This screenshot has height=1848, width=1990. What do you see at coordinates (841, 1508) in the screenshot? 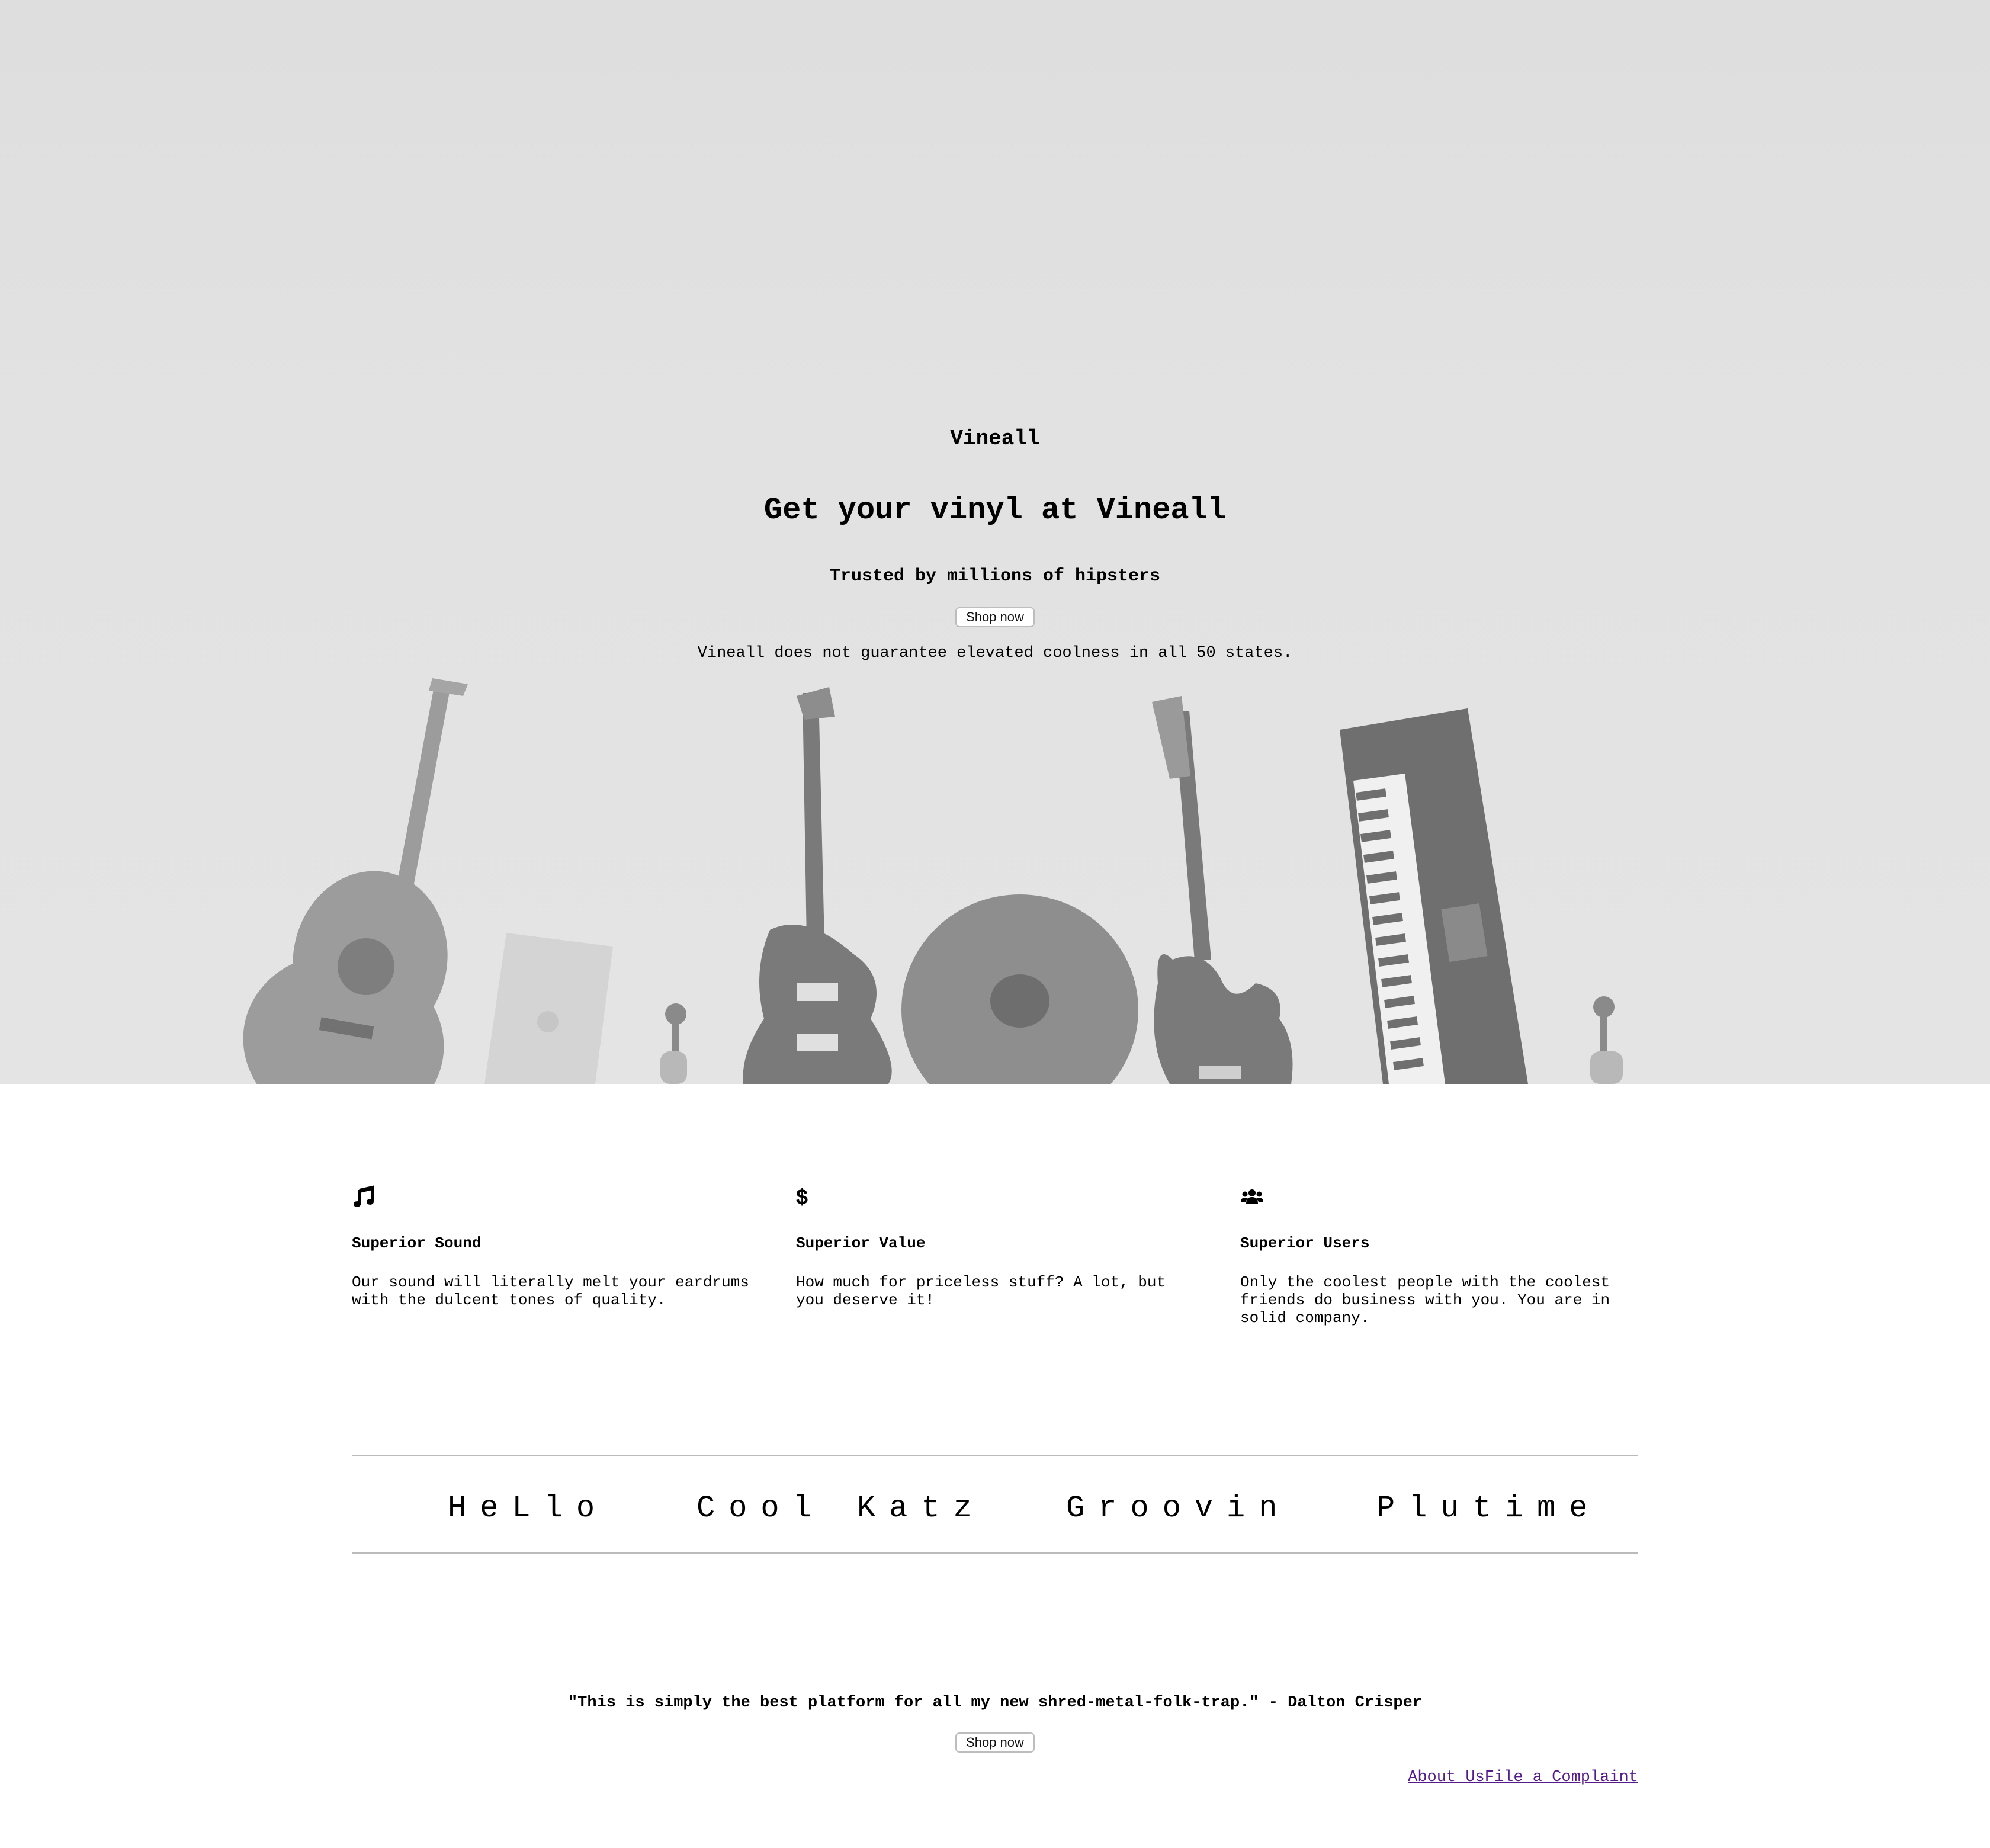
I see `nav-item-cool-katz: Cool Katz` at bounding box center [841, 1508].